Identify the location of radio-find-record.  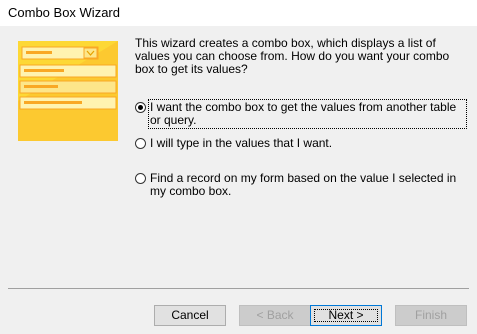
(140, 178).